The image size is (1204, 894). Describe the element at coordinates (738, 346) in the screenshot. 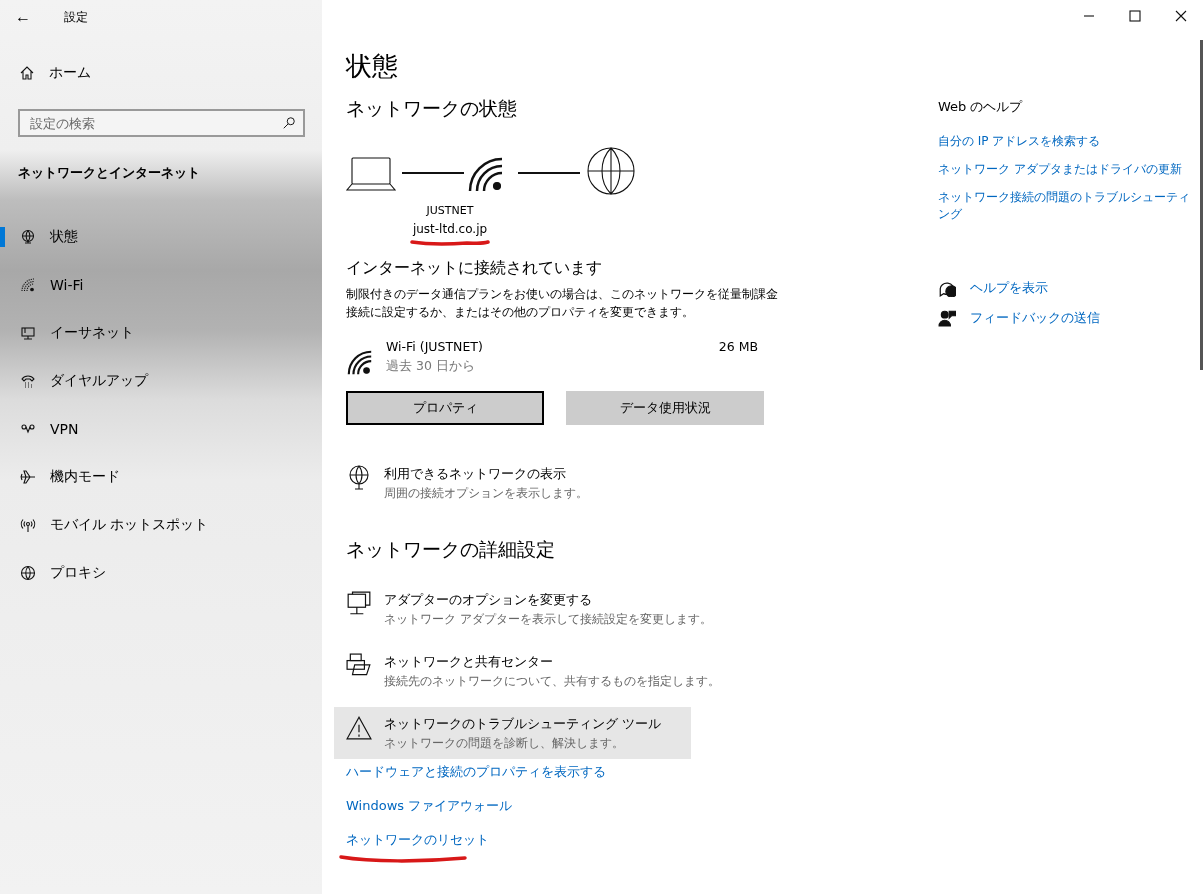

I see `usage-amount: 26 MB` at that location.